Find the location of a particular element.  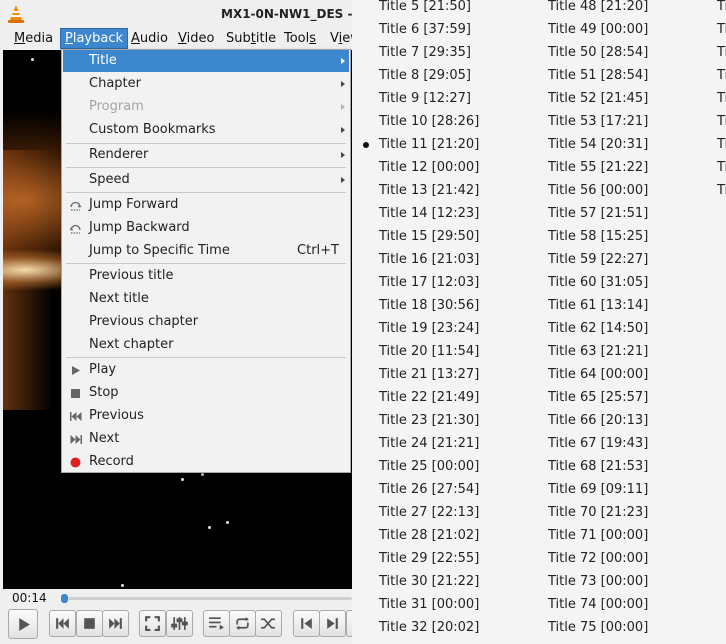

seek-slider is located at coordinates (207, 598).